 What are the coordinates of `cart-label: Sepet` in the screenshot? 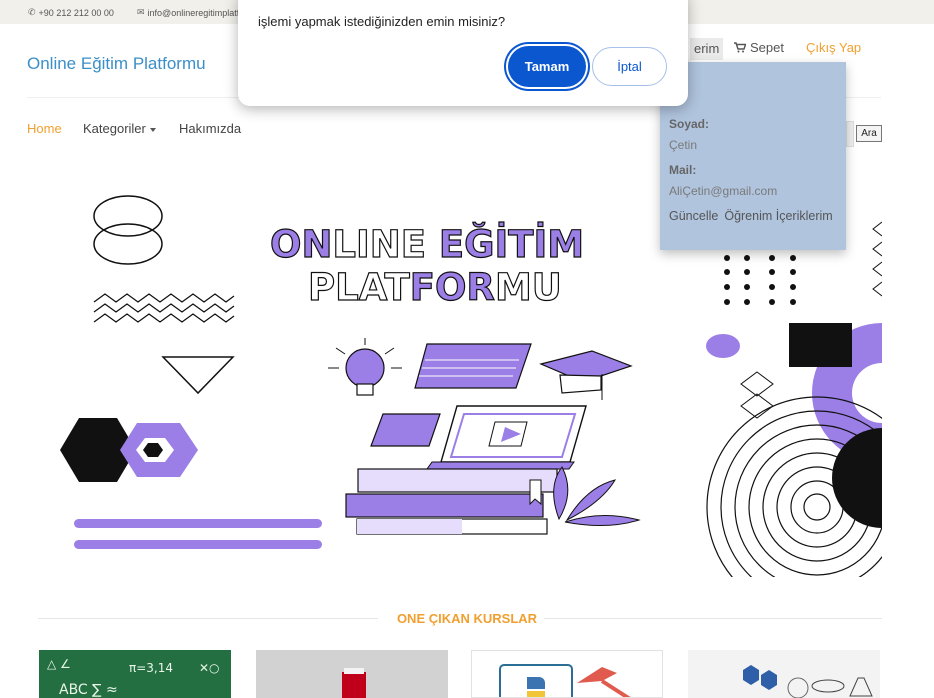 It's located at (767, 47).